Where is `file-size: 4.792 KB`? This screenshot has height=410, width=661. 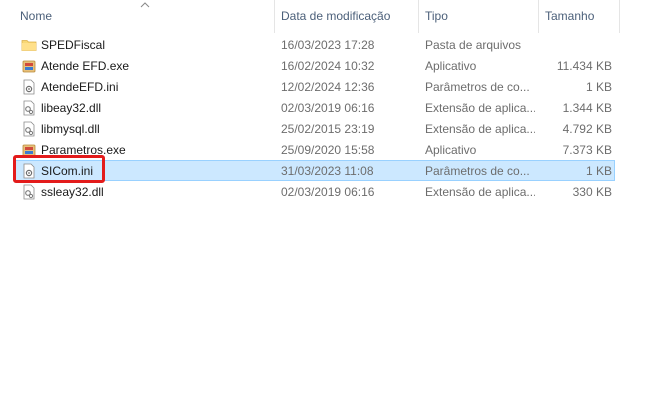 file-size: 4.792 KB is located at coordinates (587, 129).